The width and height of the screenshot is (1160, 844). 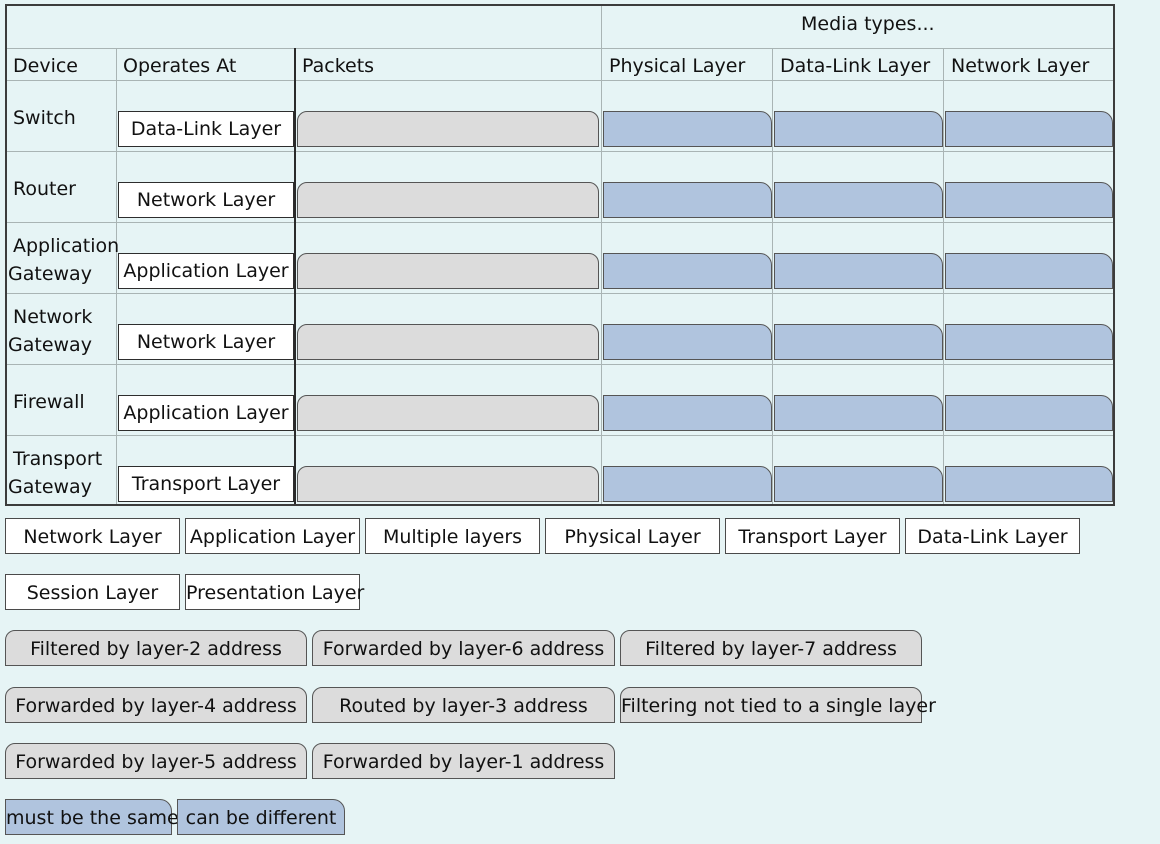 What do you see at coordinates (92, 817) in the screenshot?
I see `media-tile: must be the same` at bounding box center [92, 817].